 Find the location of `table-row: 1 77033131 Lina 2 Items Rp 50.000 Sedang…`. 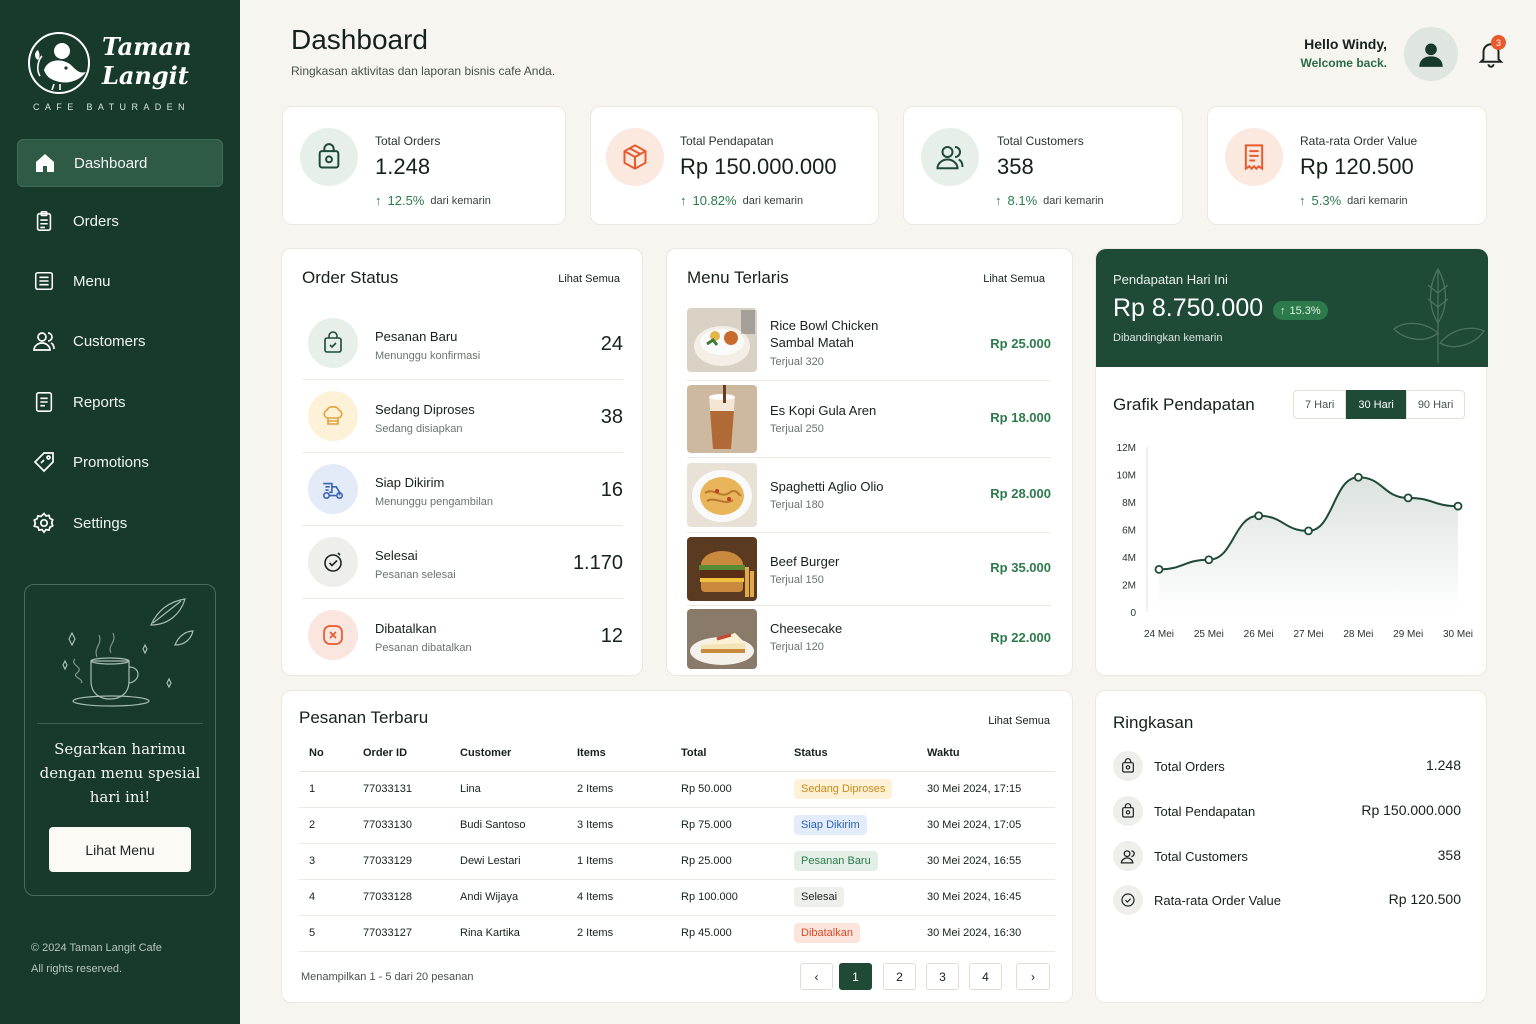

table-row: 1 77033131 Lina 2 Items Rp 50.000 Sedang… is located at coordinates (677, 789).